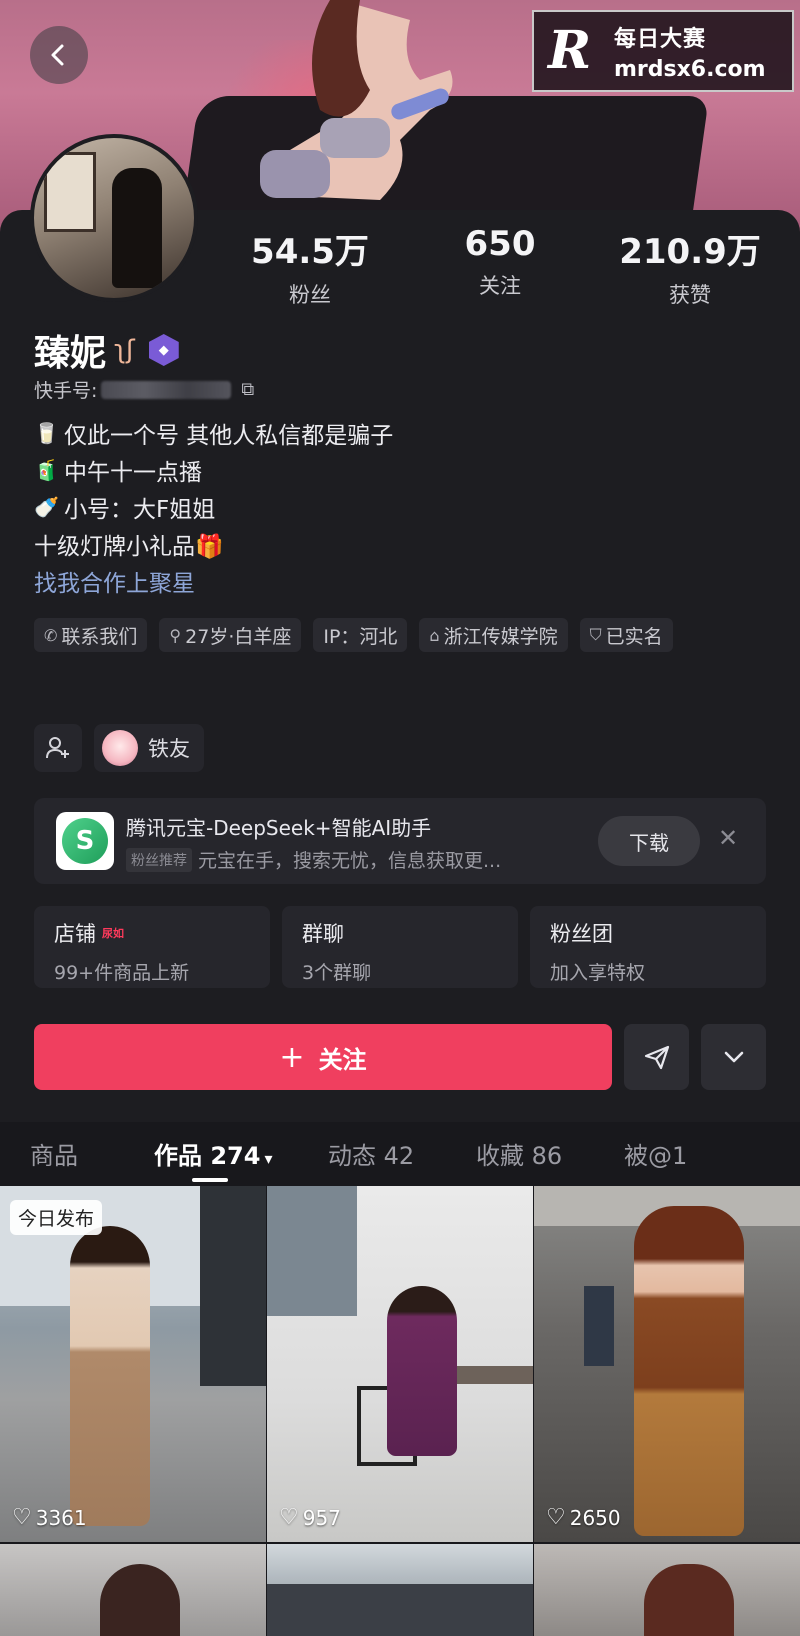 The height and width of the screenshot is (1636, 800). What do you see at coordinates (655, 1153) in the screenshot?
I see `tab-mentions: 被@1` at bounding box center [655, 1153].